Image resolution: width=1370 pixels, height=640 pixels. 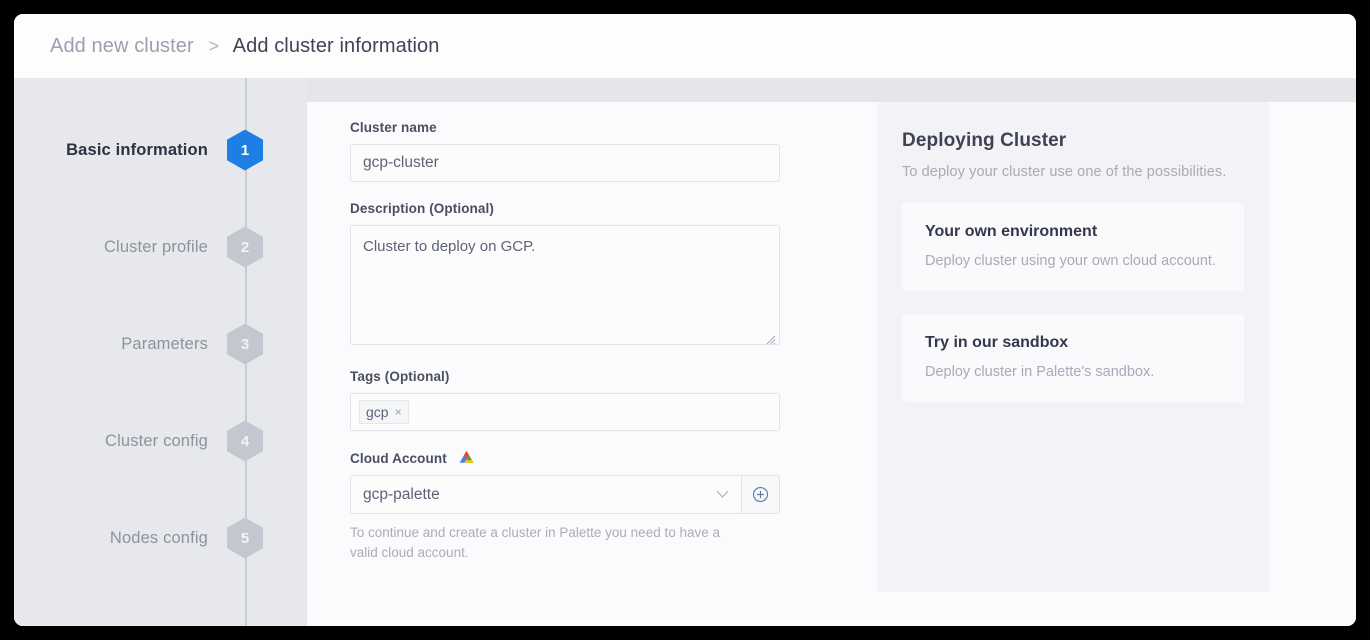 What do you see at coordinates (565, 458) in the screenshot?
I see `cloud-account-label: Cloud Account` at bounding box center [565, 458].